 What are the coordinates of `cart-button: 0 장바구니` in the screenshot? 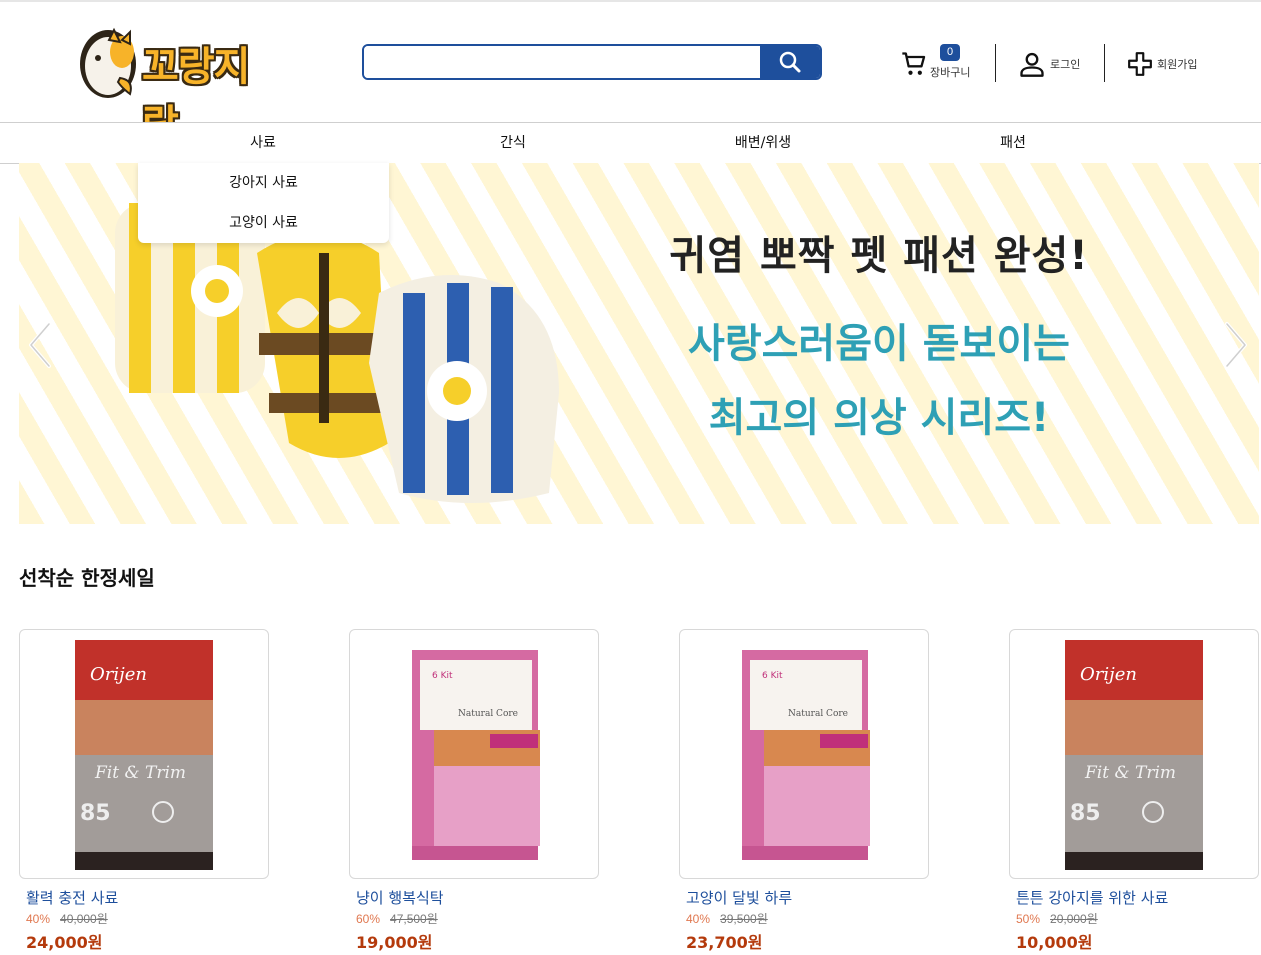 It's located at (935, 64).